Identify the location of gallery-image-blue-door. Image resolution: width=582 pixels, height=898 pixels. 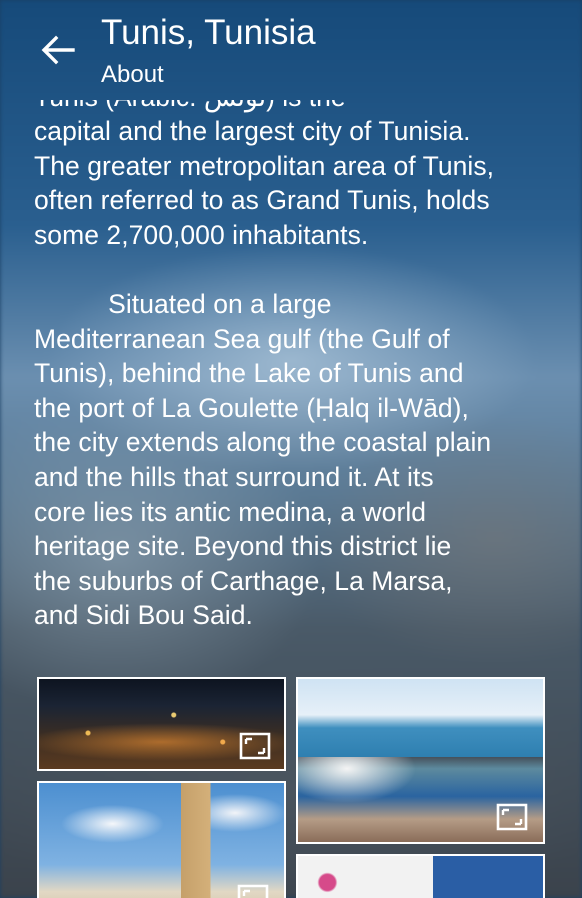
(420, 876).